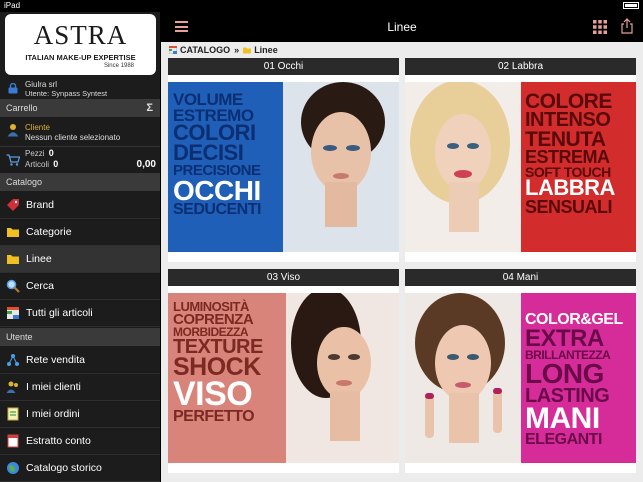 The height and width of the screenshot is (482, 643). I want to click on sidebar-item-cerca: Cerca, so click(80, 286).